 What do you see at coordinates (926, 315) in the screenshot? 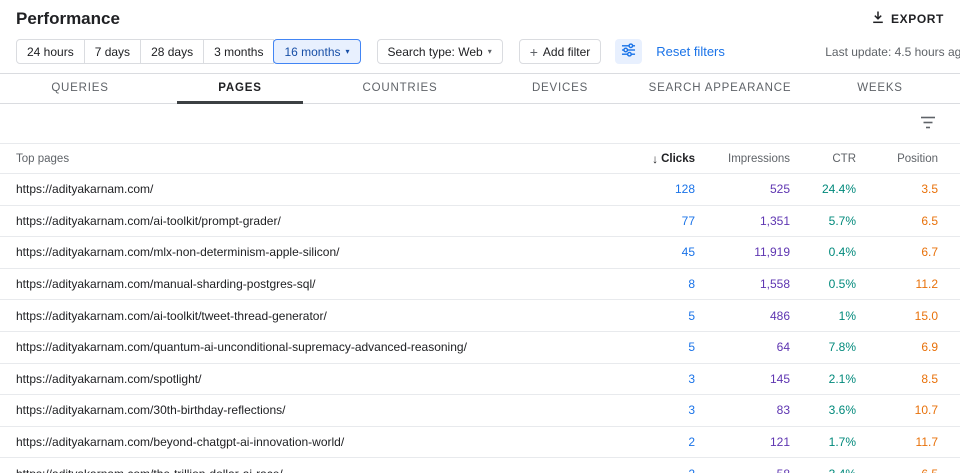
I see `position-value: 15.0` at bounding box center [926, 315].